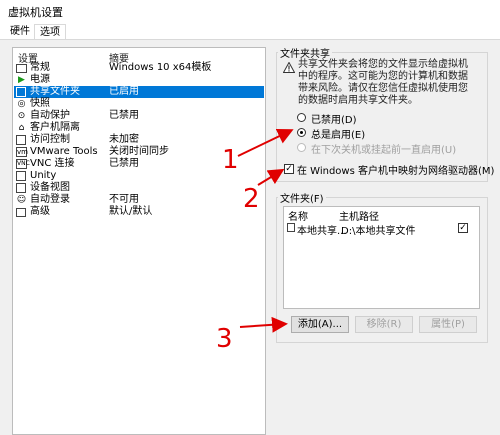 This screenshot has height=435, width=500. I want to click on annotation-arrows, so click(265, 230).